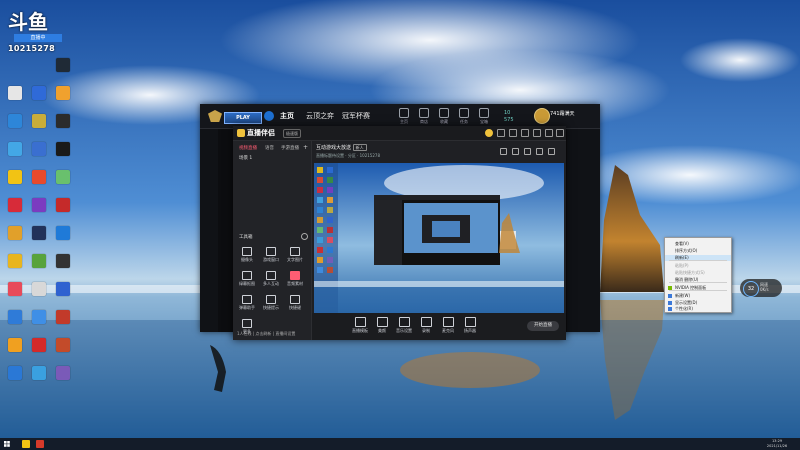 The width and height of the screenshot is (800, 450). What do you see at coordinates (63, 261) in the screenshot?
I see `app-icon` at bounding box center [63, 261].